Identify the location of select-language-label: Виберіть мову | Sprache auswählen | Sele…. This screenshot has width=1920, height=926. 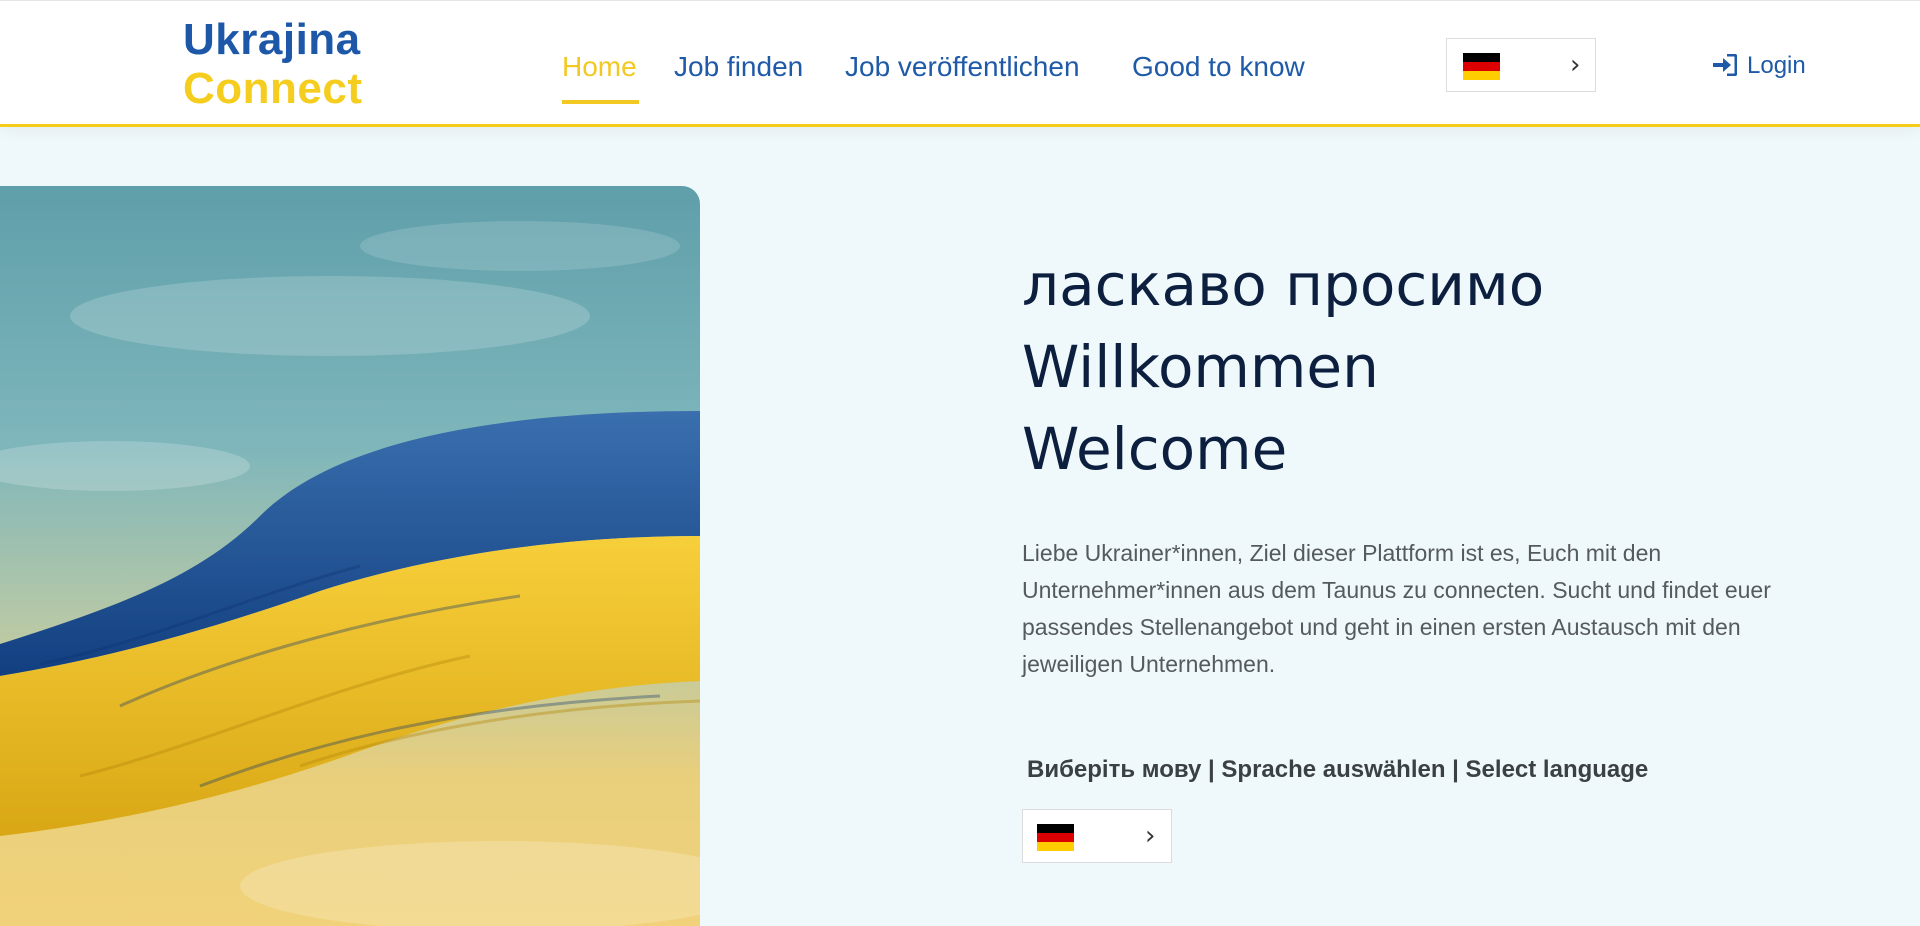
(1338, 769).